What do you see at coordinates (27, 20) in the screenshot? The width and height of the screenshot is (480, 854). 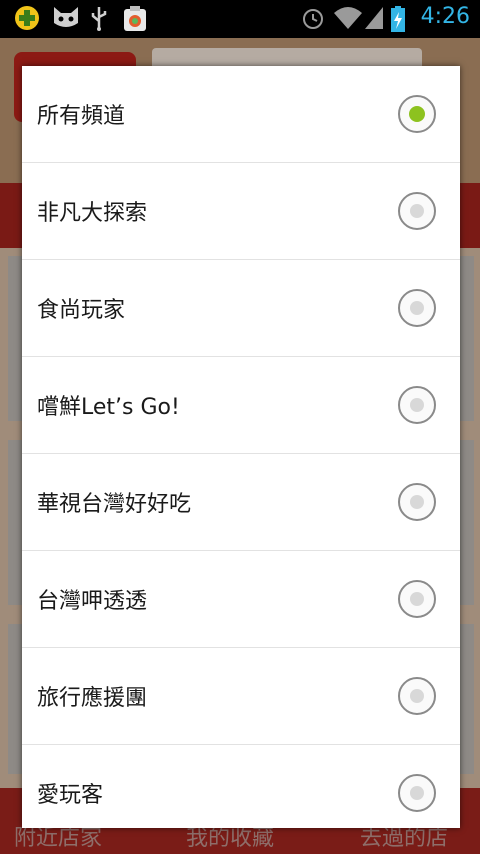 I see `plus-circle-icon` at bounding box center [27, 20].